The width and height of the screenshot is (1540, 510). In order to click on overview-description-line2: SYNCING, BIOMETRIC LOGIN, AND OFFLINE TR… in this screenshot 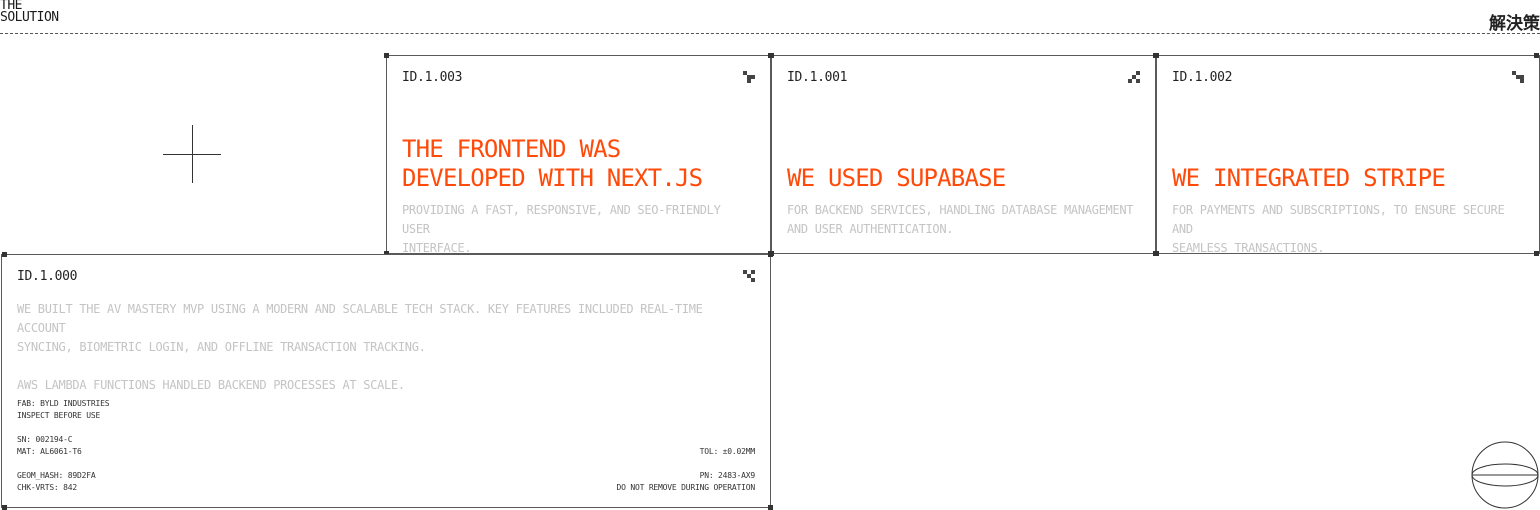, I will do `click(221, 347)`.